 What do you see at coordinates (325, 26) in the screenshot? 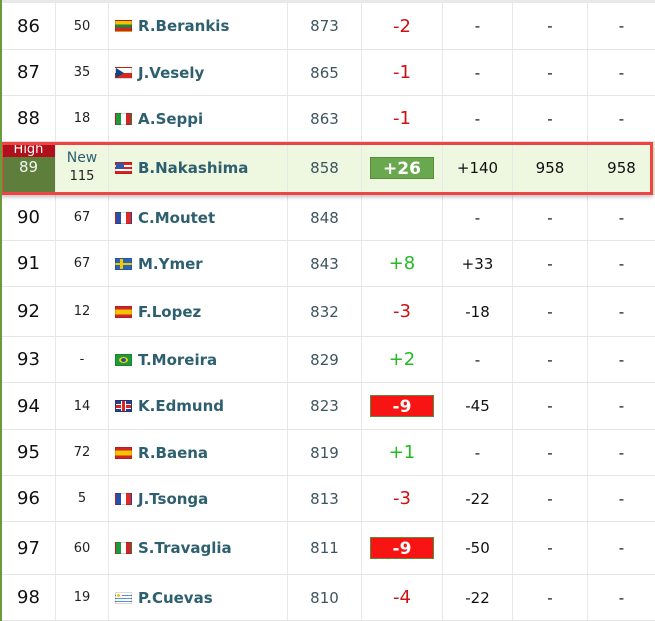
I see `points-cell: 873` at bounding box center [325, 26].